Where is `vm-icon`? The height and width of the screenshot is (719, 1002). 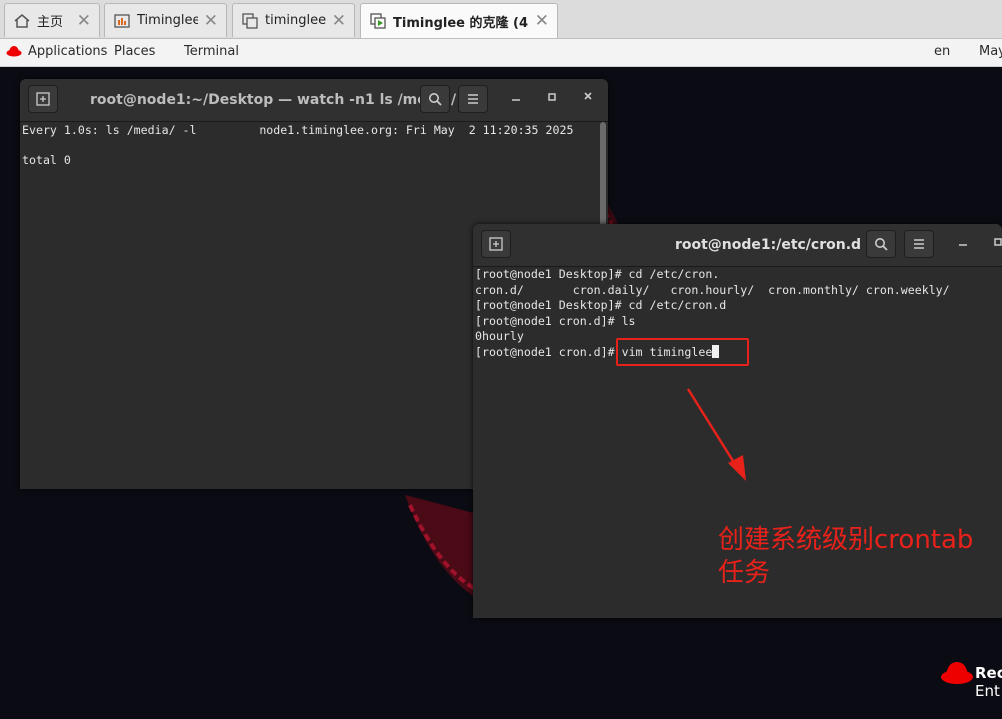 vm-icon is located at coordinates (122, 21).